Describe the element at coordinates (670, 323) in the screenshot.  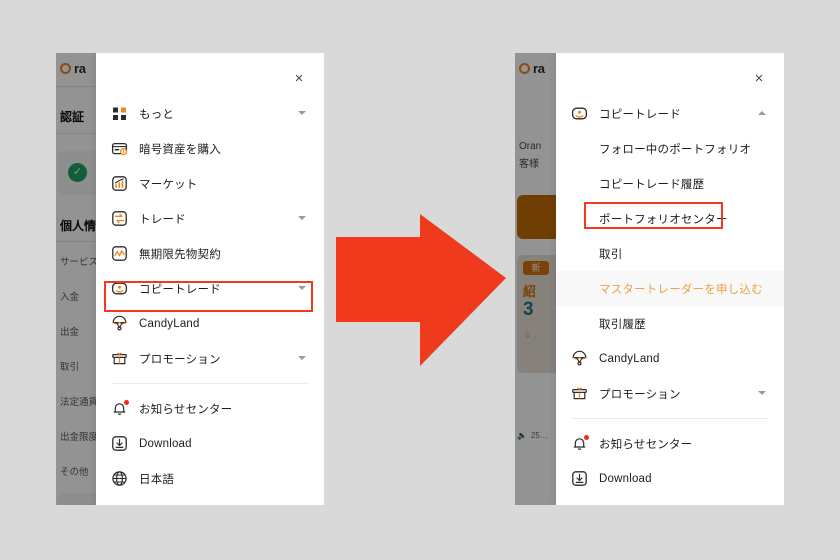
I see `submenu-item-trade-history: 取引履歴` at that location.